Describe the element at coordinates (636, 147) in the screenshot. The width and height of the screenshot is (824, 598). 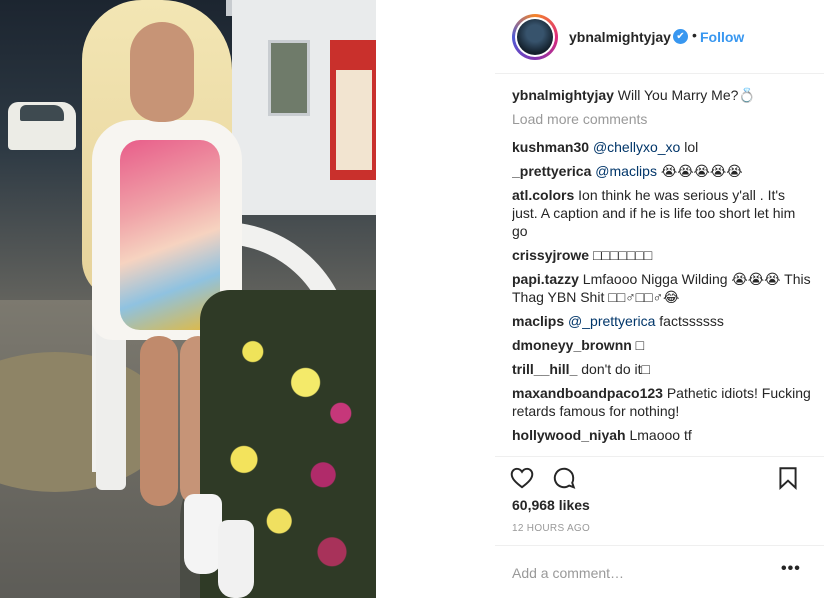
I see `comment-mention: @chellyxo_xo` at that location.